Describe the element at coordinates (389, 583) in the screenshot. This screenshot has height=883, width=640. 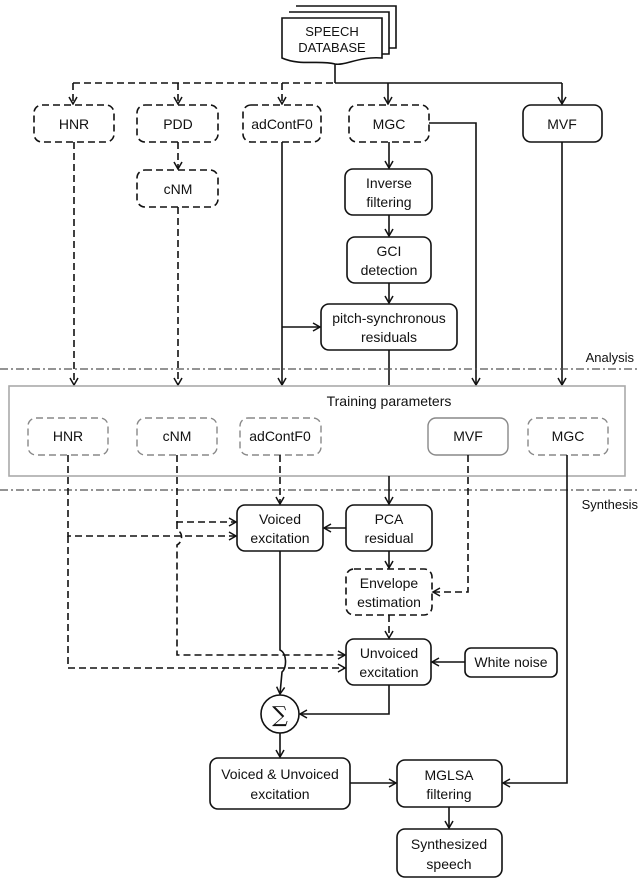
I see `svg-text: Envelope` at that location.